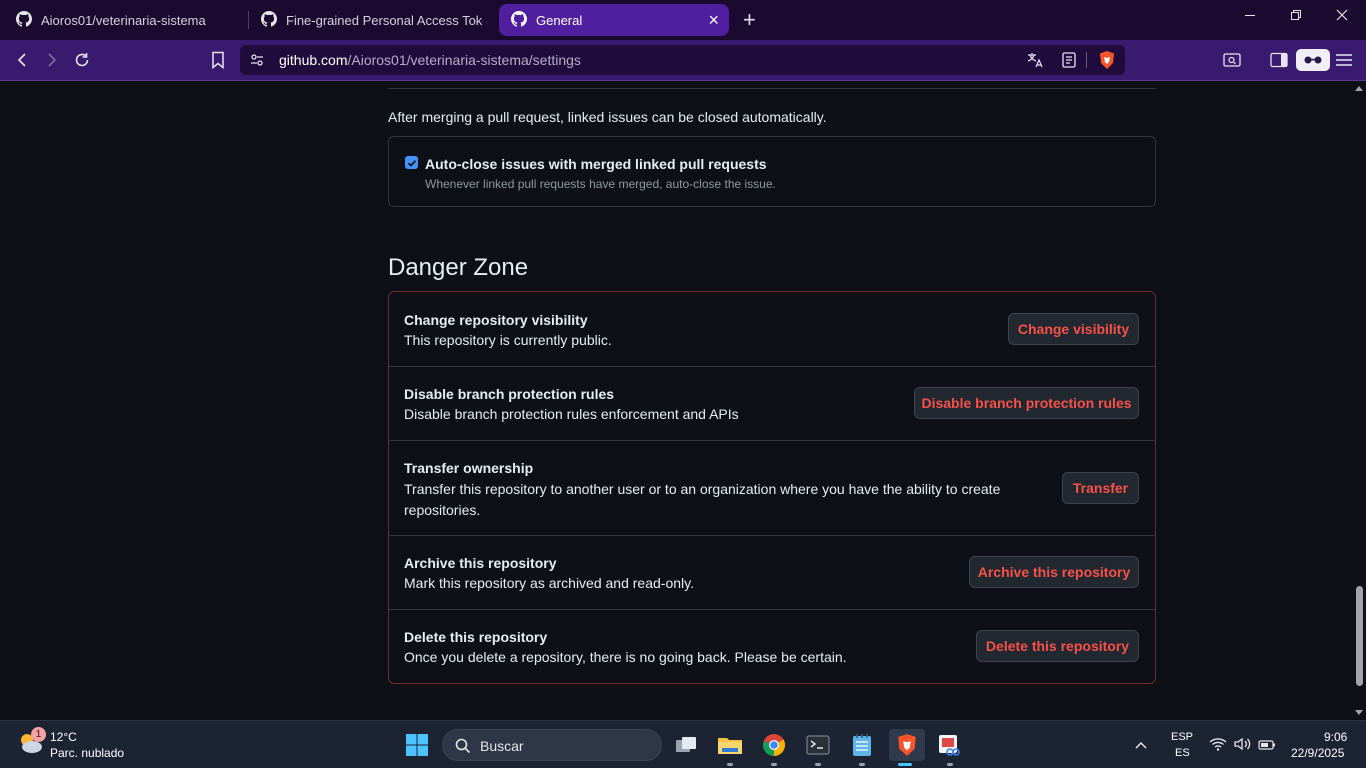  What do you see at coordinates (38, 734) in the screenshot?
I see `weather-notification-badge: 1` at bounding box center [38, 734].